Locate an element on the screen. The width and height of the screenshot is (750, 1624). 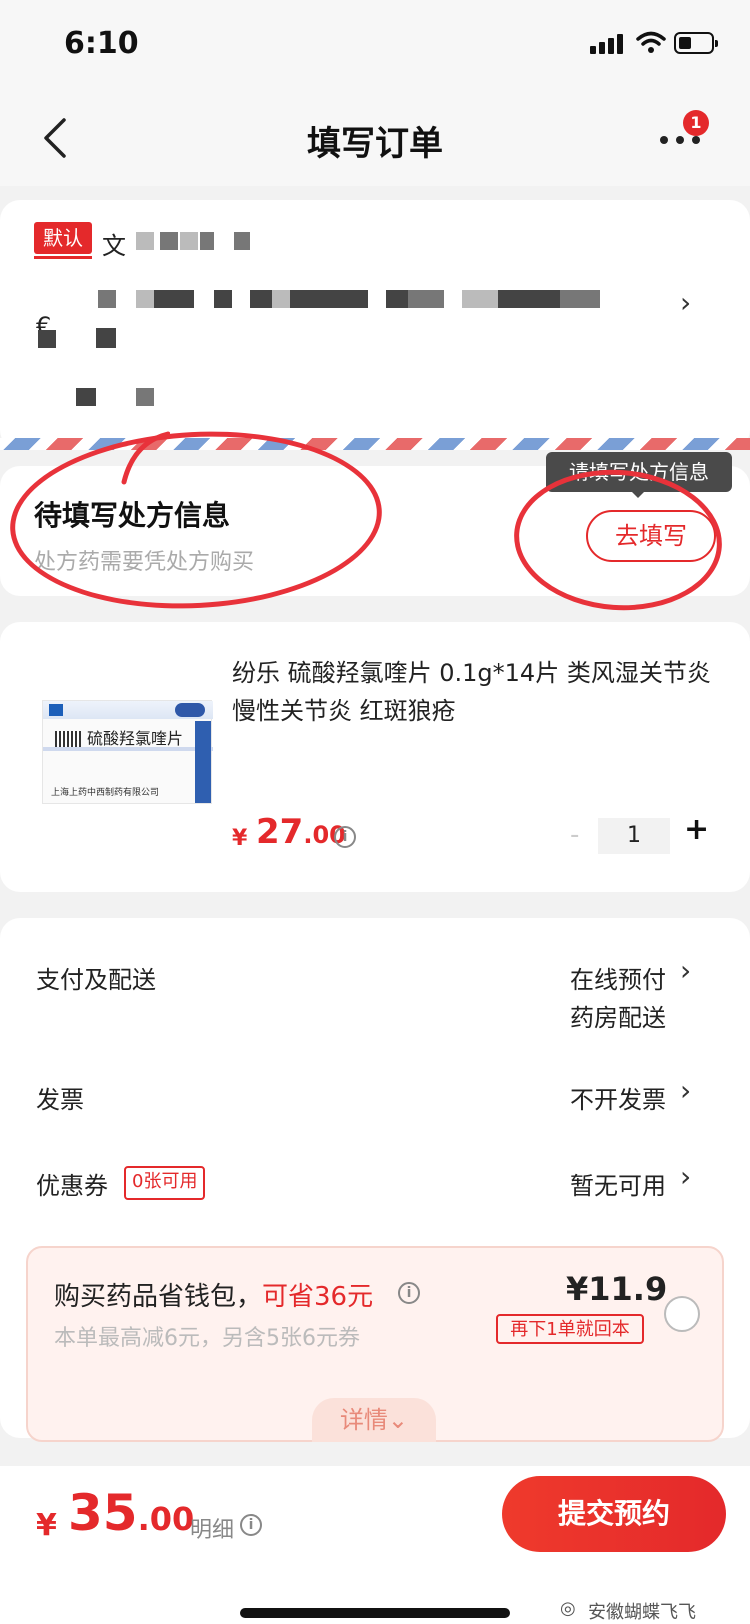
default-tag-underline is located at coordinates (63, 257).